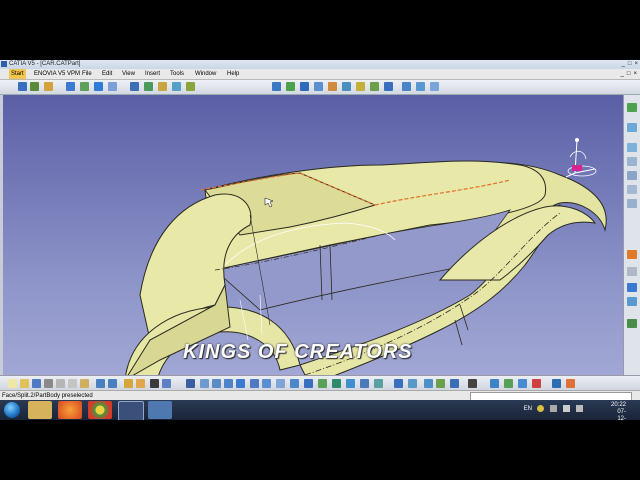 The image size is (640, 480). I want to click on offset-icon, so click(148, 86).